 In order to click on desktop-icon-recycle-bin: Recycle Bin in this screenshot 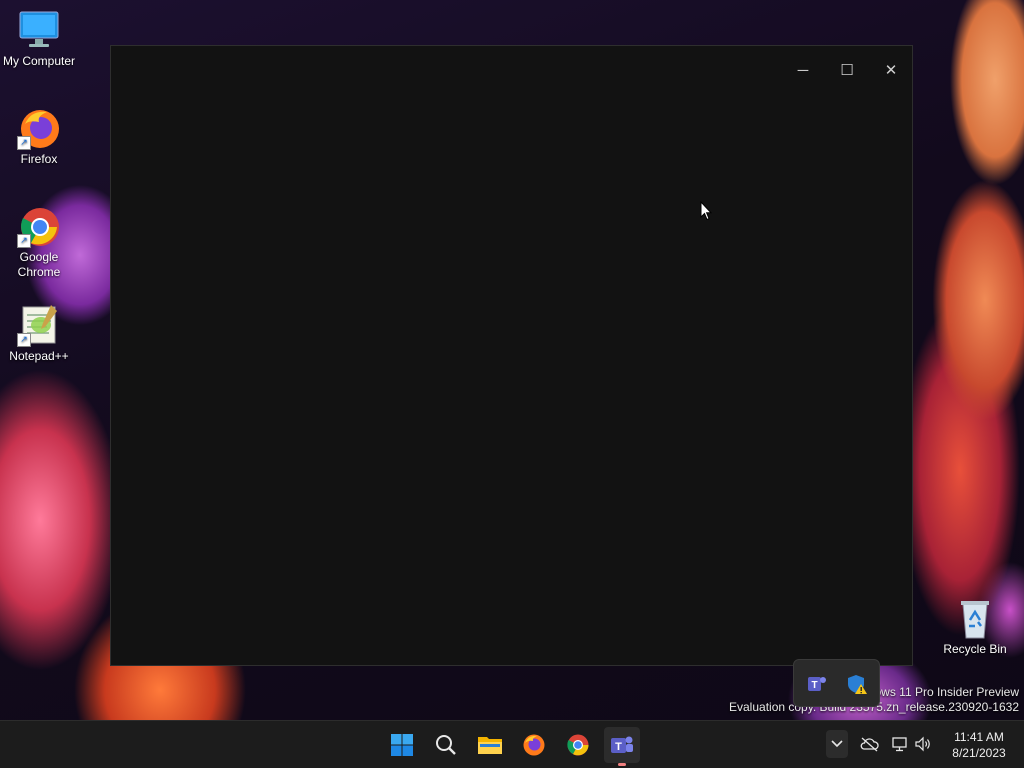, I will do `click(975, 626)`.